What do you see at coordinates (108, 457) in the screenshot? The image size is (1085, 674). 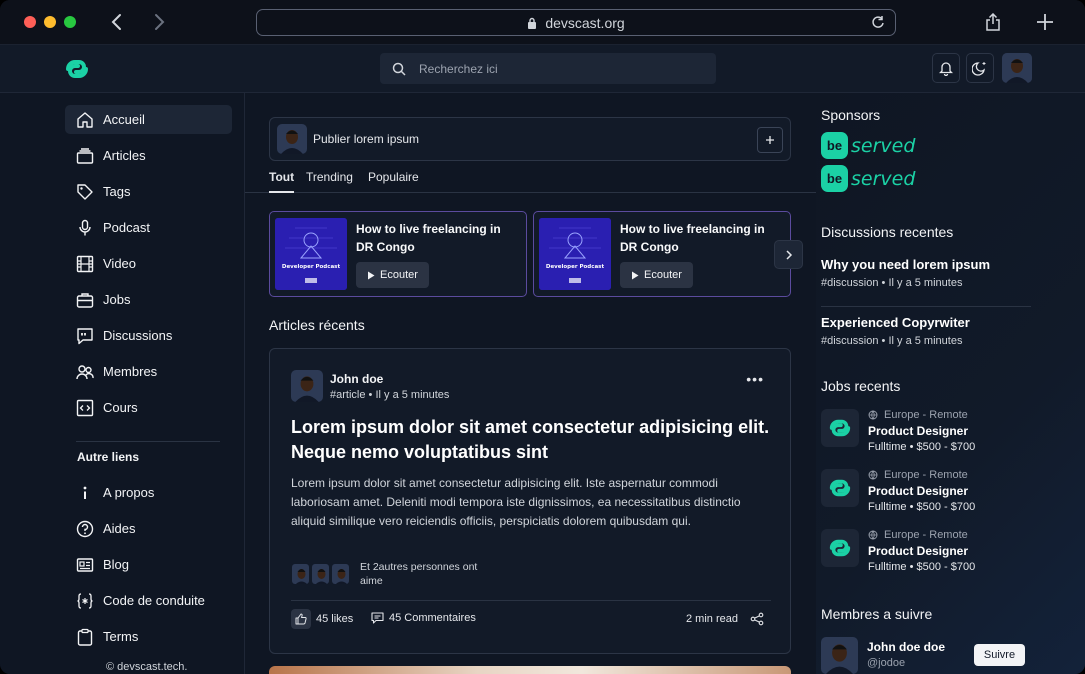 I see `other-links-heading: Autre liens` at bounding box center [108, 457].